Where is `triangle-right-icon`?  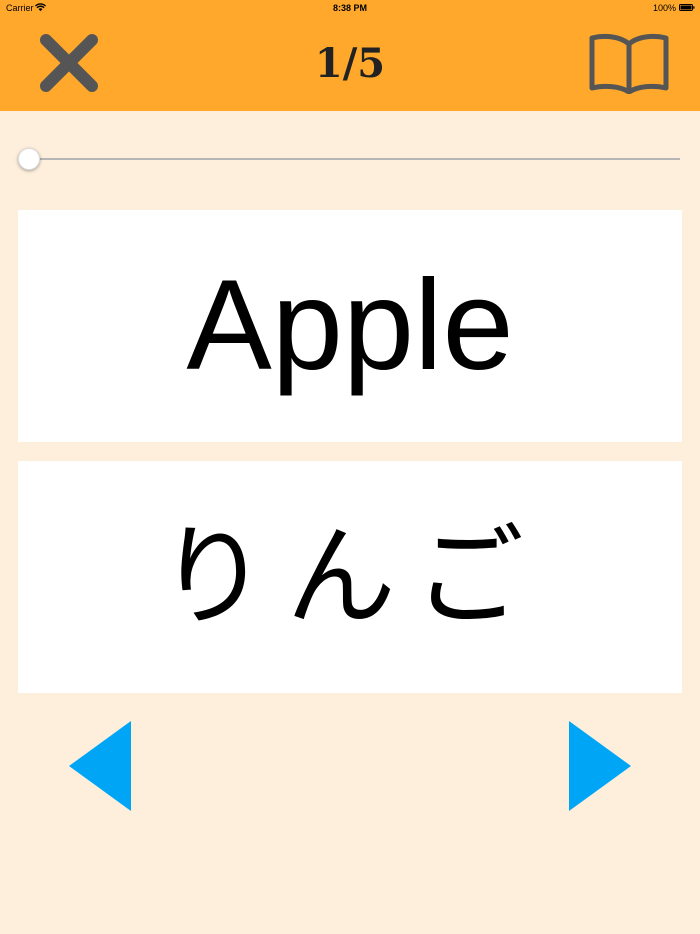 triangle-right-icon is located at coordinates (600, 766).